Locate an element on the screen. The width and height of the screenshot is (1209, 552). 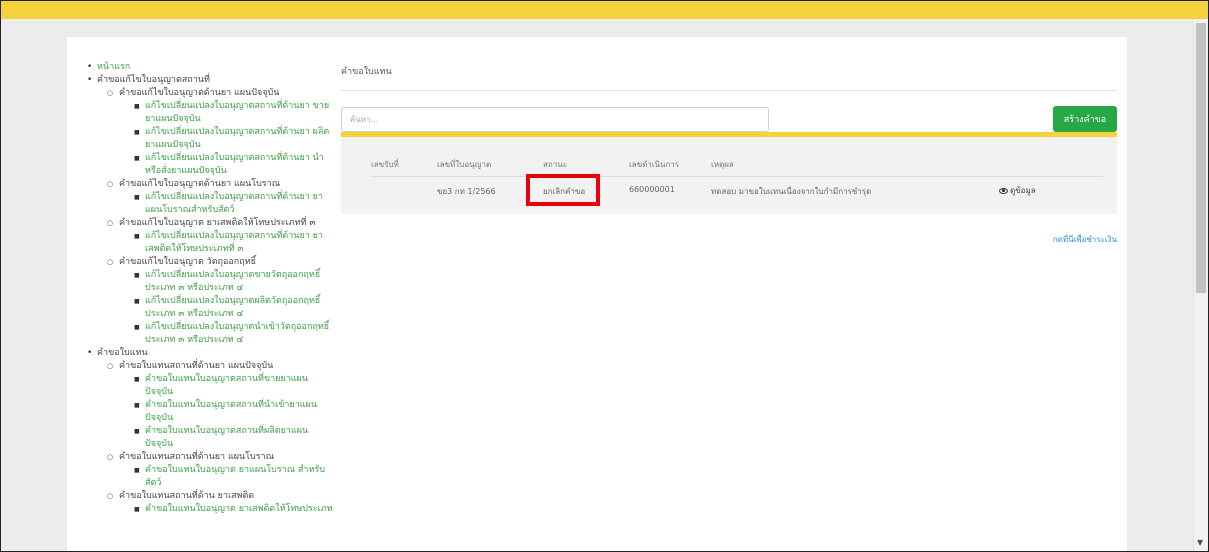
sidebar-item-10: คำขอแก้ไขใบอนุญาต วัตถุออกฤทธิ์ is located at coordinates (210, 262).